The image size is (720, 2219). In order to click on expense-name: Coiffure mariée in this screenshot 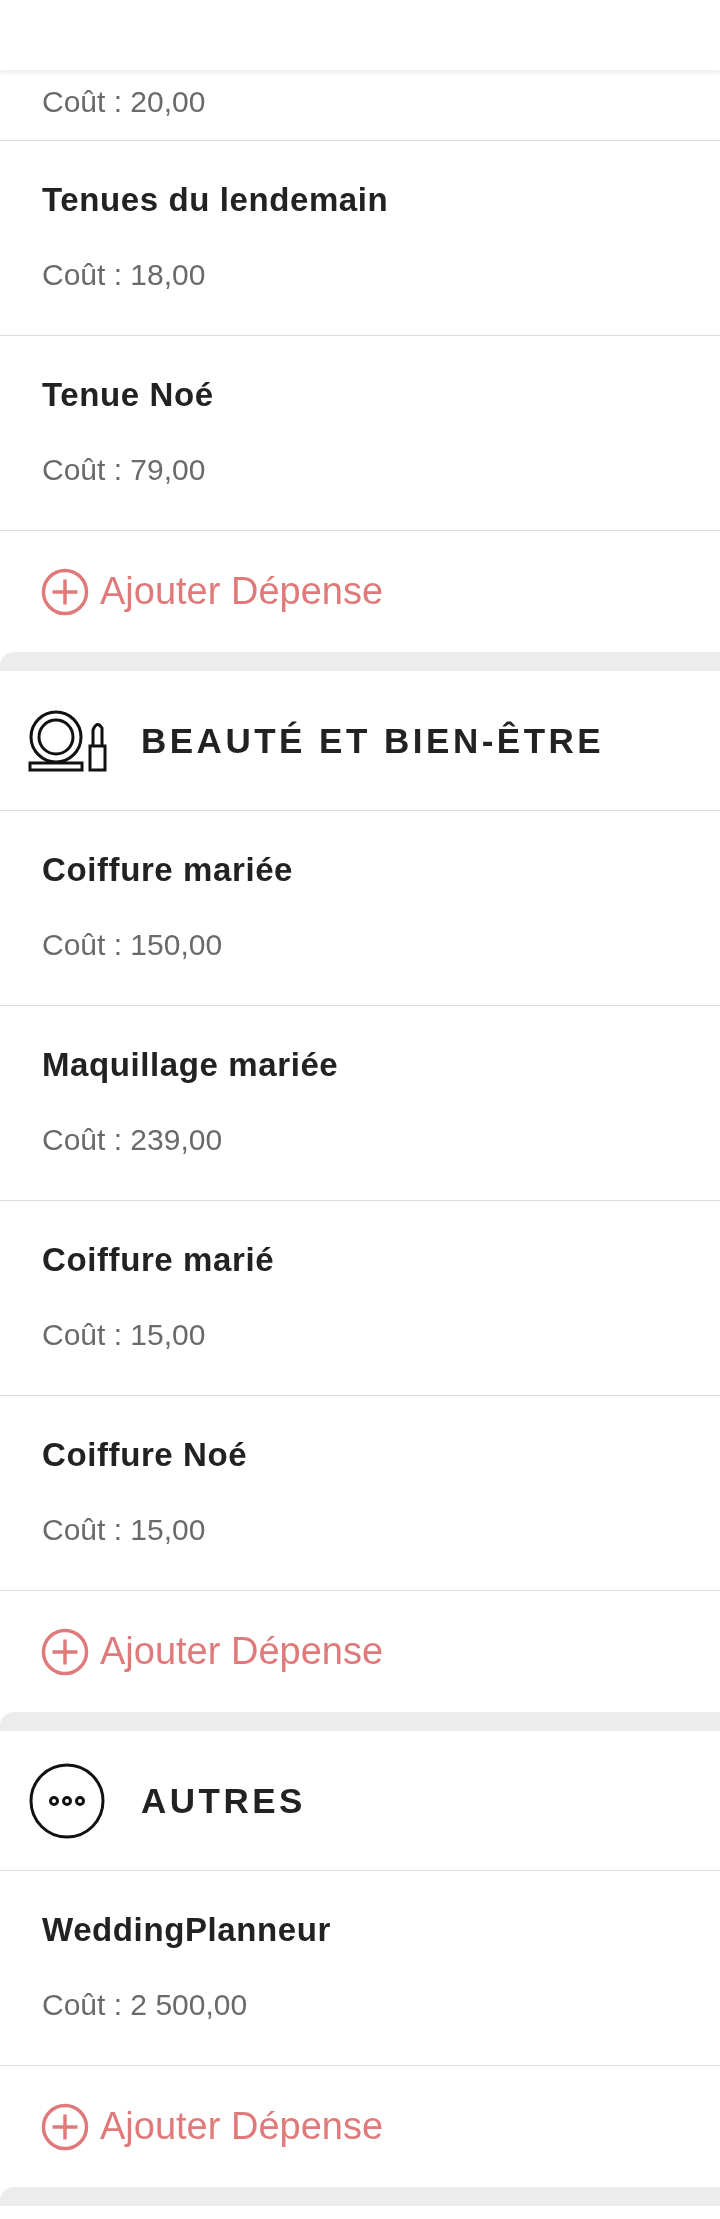, I will do `click(168, 870)`.